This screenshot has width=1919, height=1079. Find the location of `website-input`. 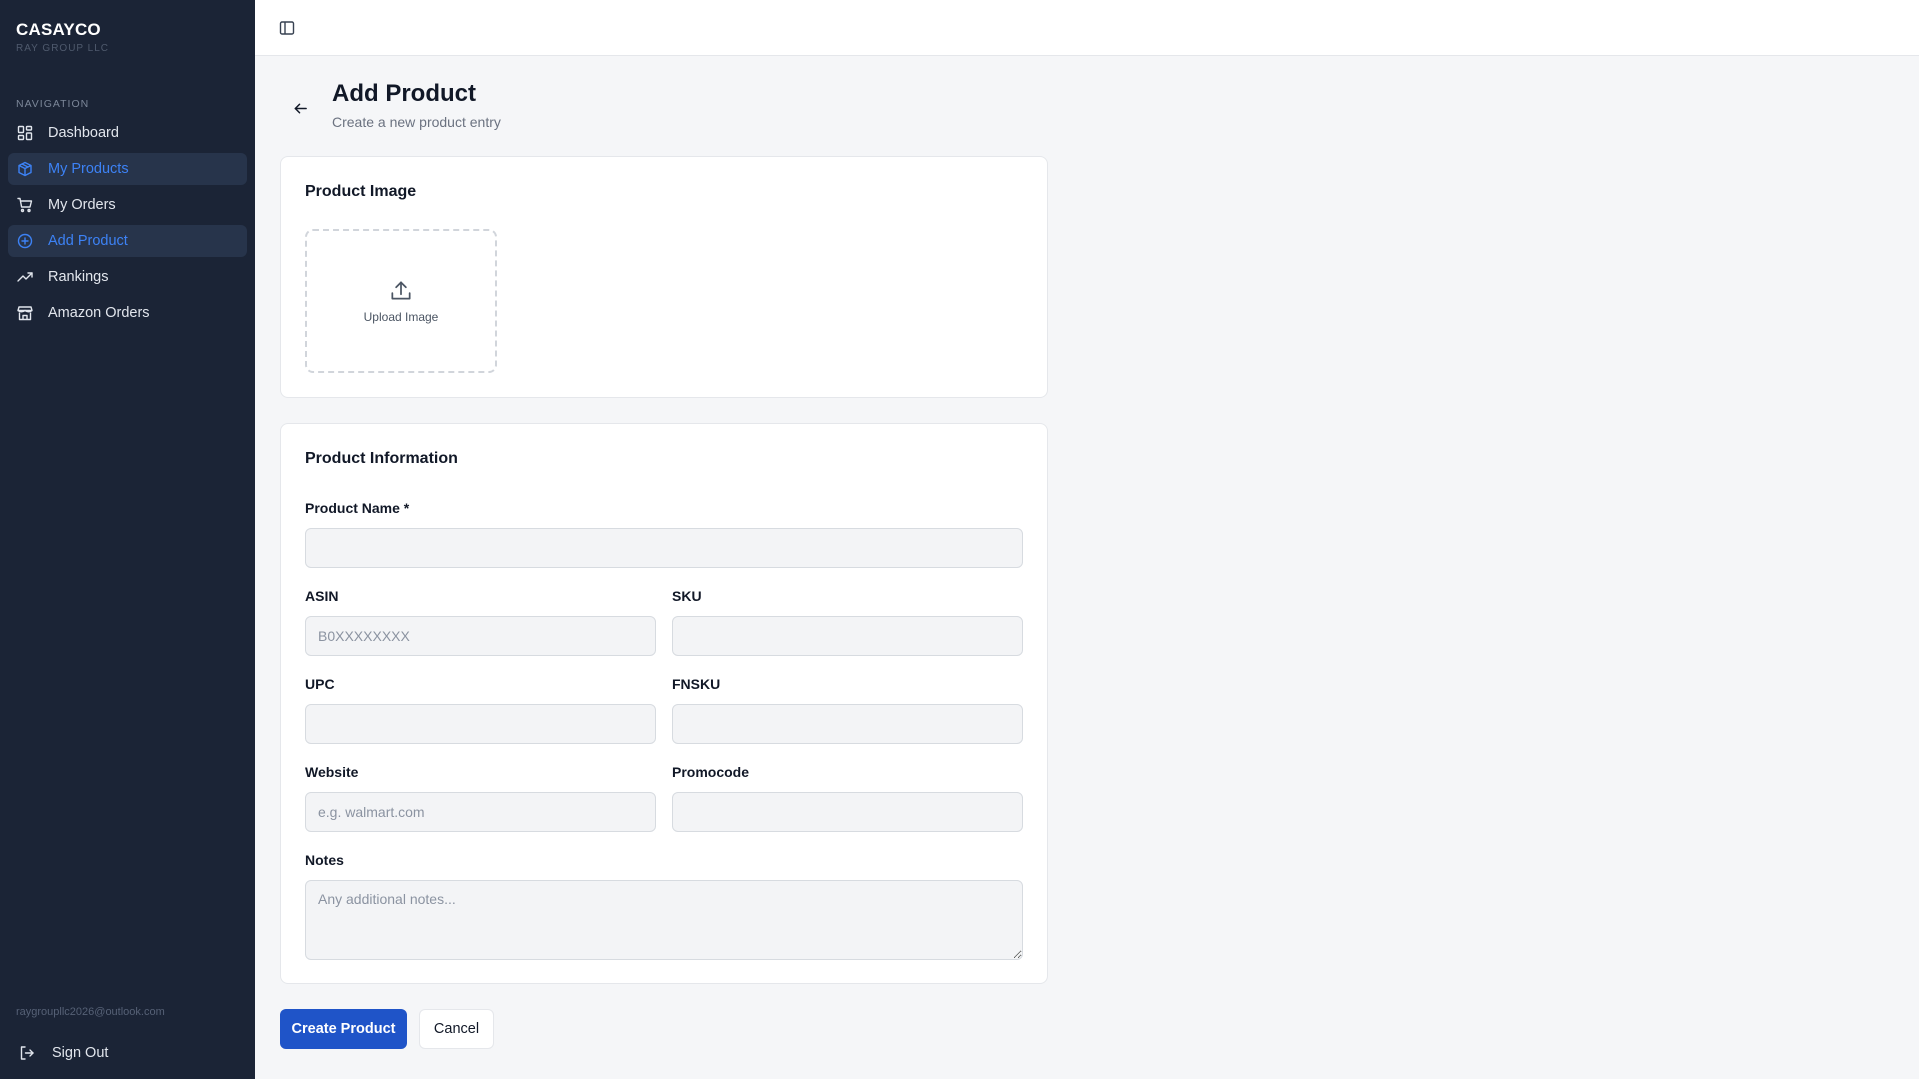

website-input is located at coordinates (480, 812).